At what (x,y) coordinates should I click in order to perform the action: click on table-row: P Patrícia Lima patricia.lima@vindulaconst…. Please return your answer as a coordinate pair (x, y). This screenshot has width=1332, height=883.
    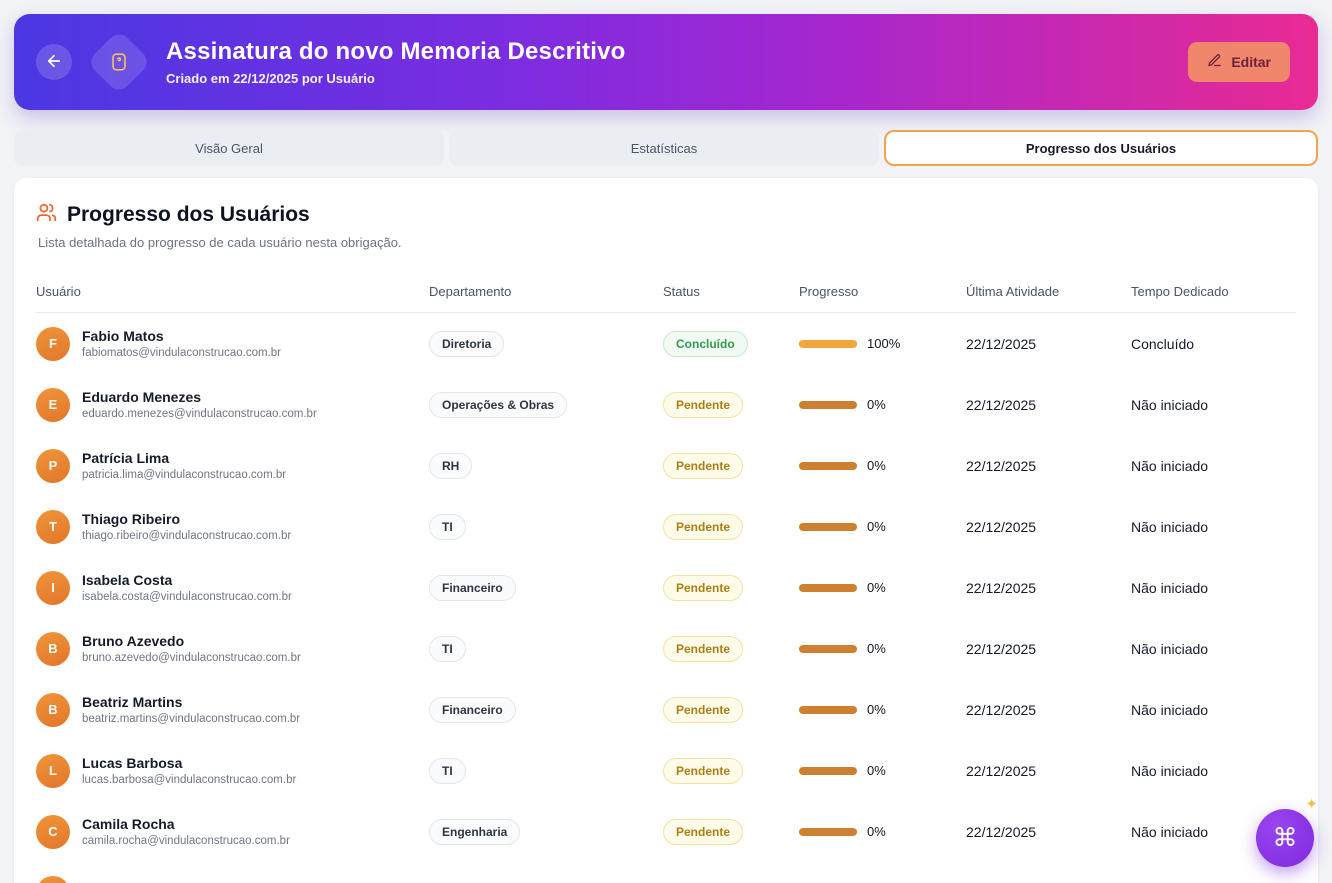
    Looking at the image, I should click on (666, 465).